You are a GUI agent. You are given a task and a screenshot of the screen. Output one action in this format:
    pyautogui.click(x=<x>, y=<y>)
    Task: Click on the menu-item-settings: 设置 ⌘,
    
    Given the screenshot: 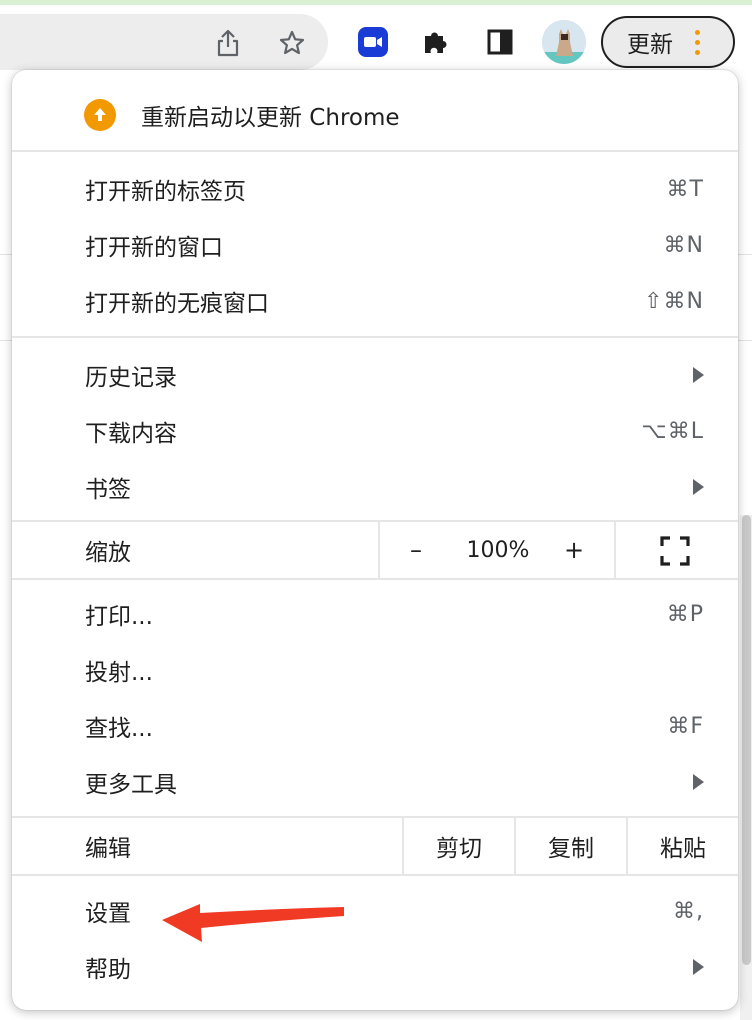 What is the action you would take?
    pyautogui.click(x=375, y=911)
    